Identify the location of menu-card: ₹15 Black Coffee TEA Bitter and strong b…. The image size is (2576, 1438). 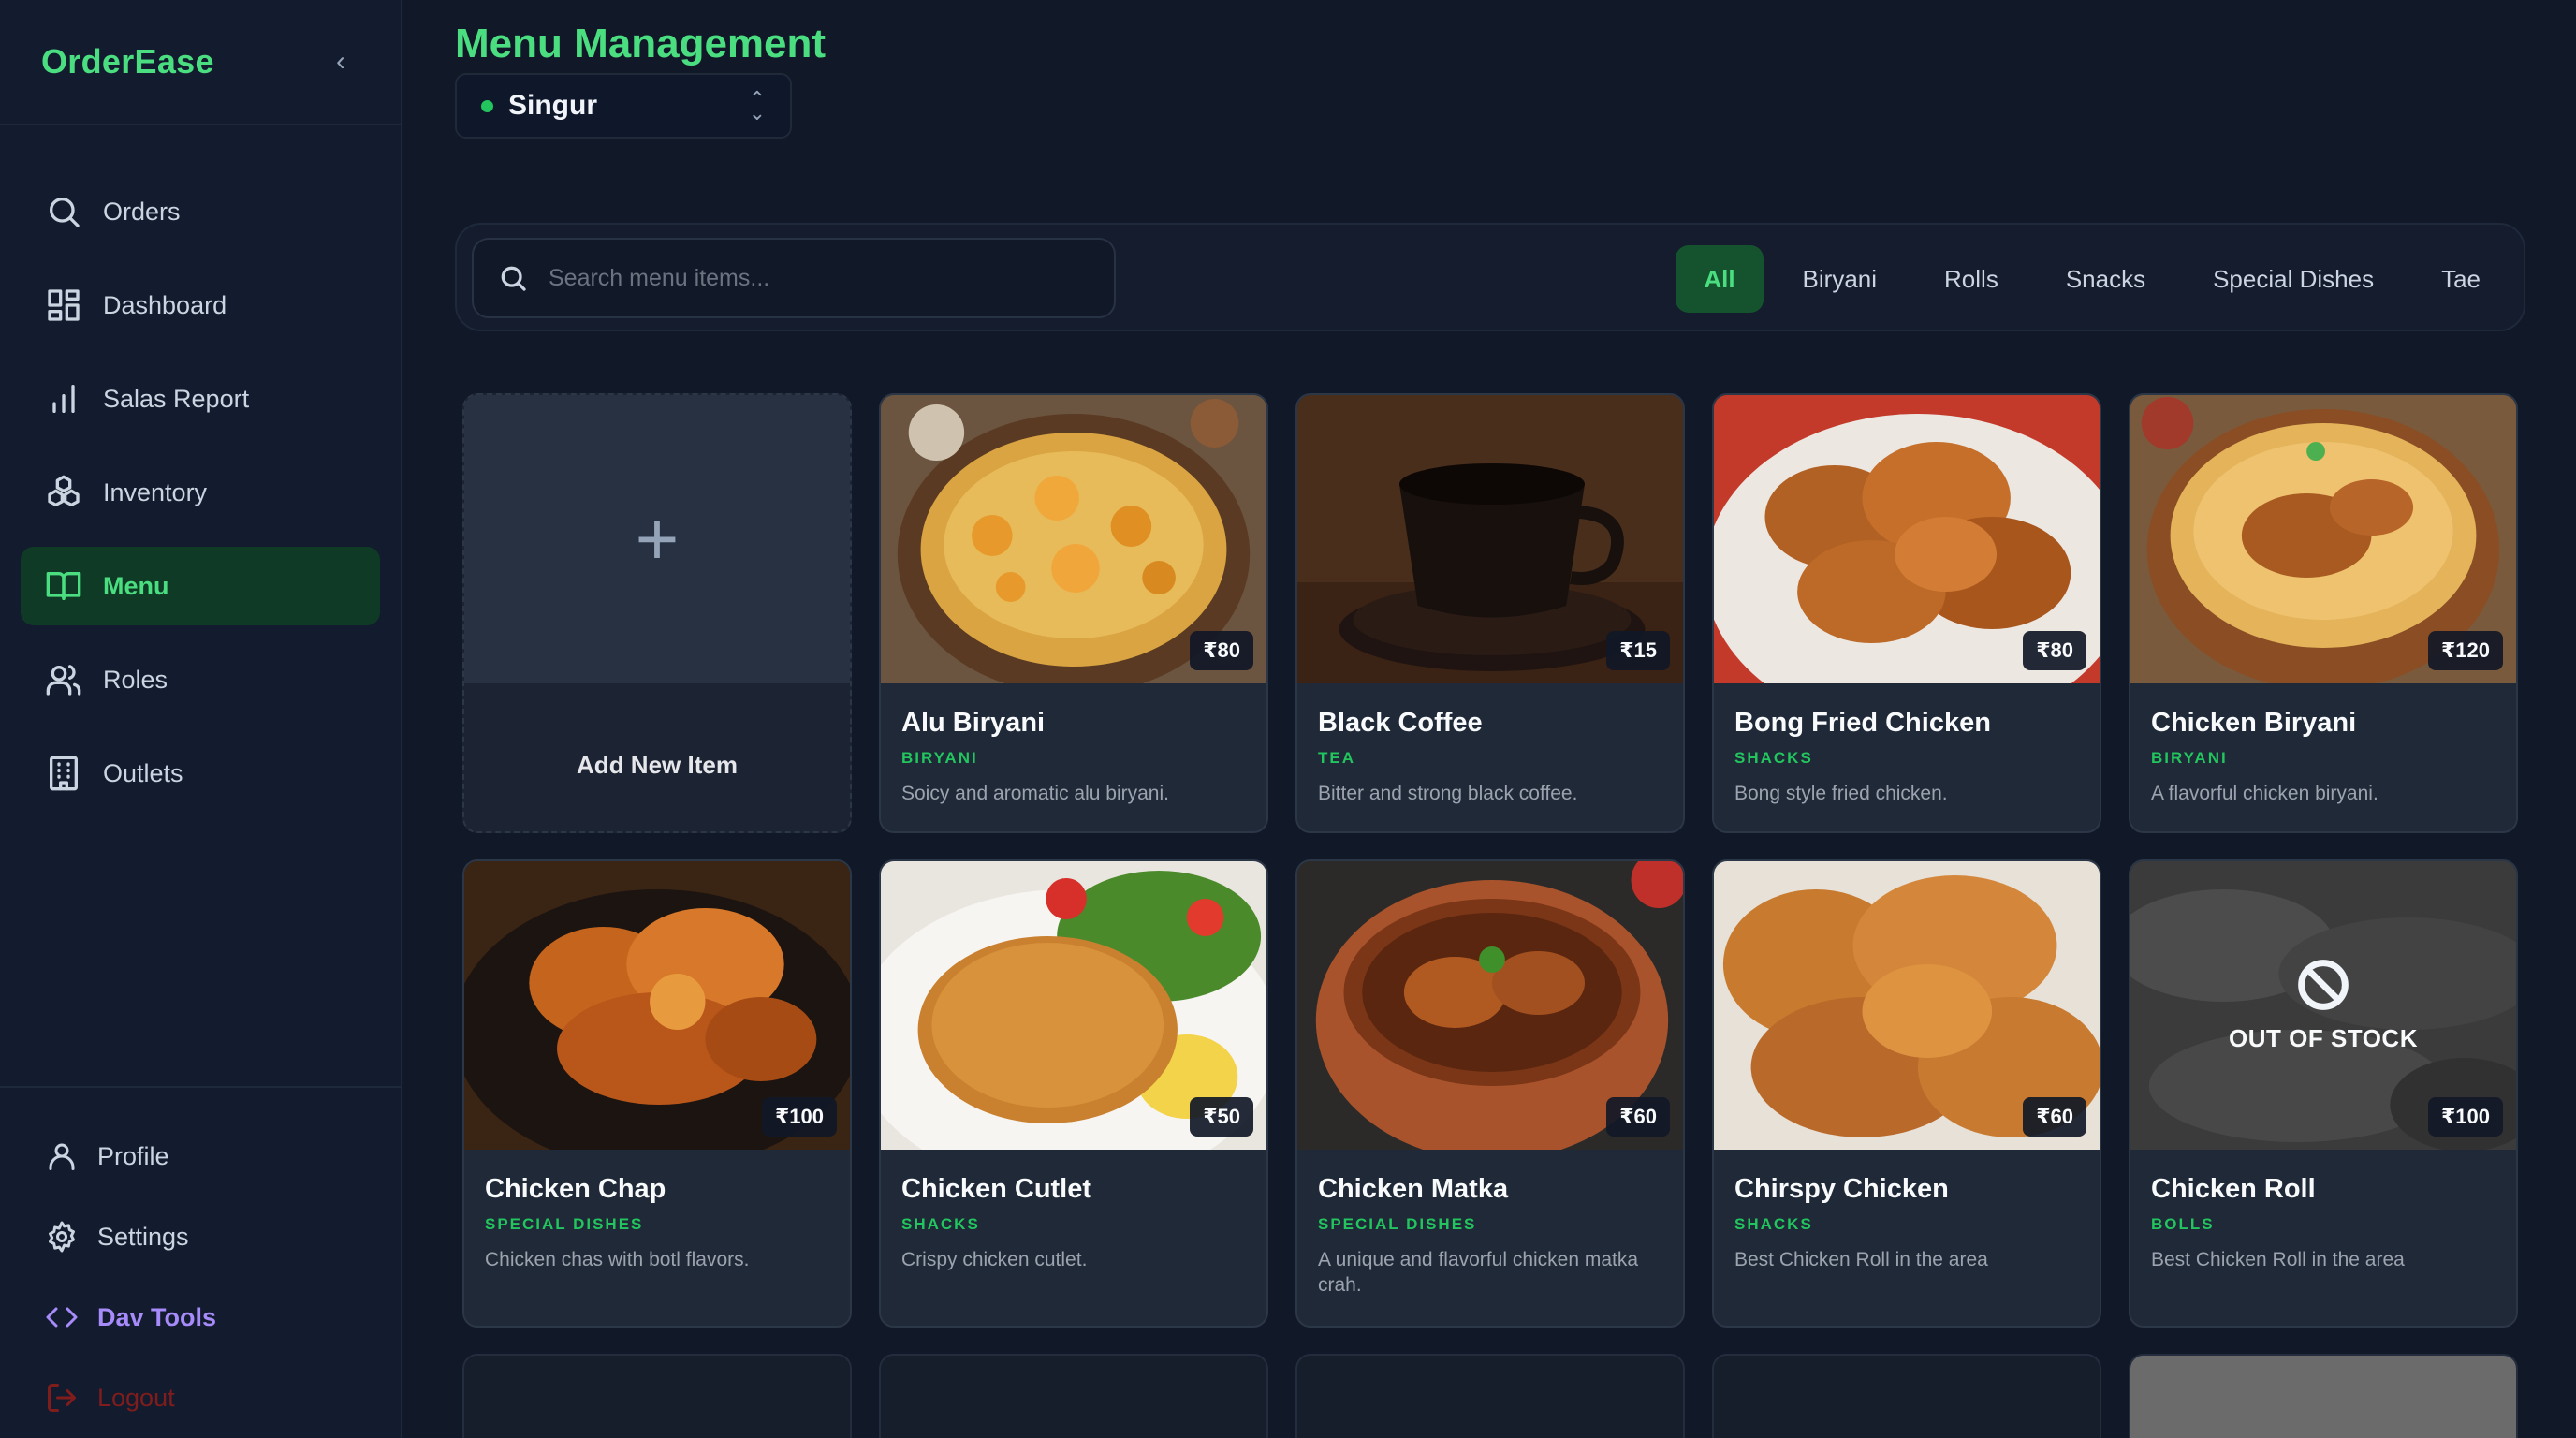
(1490, 613).